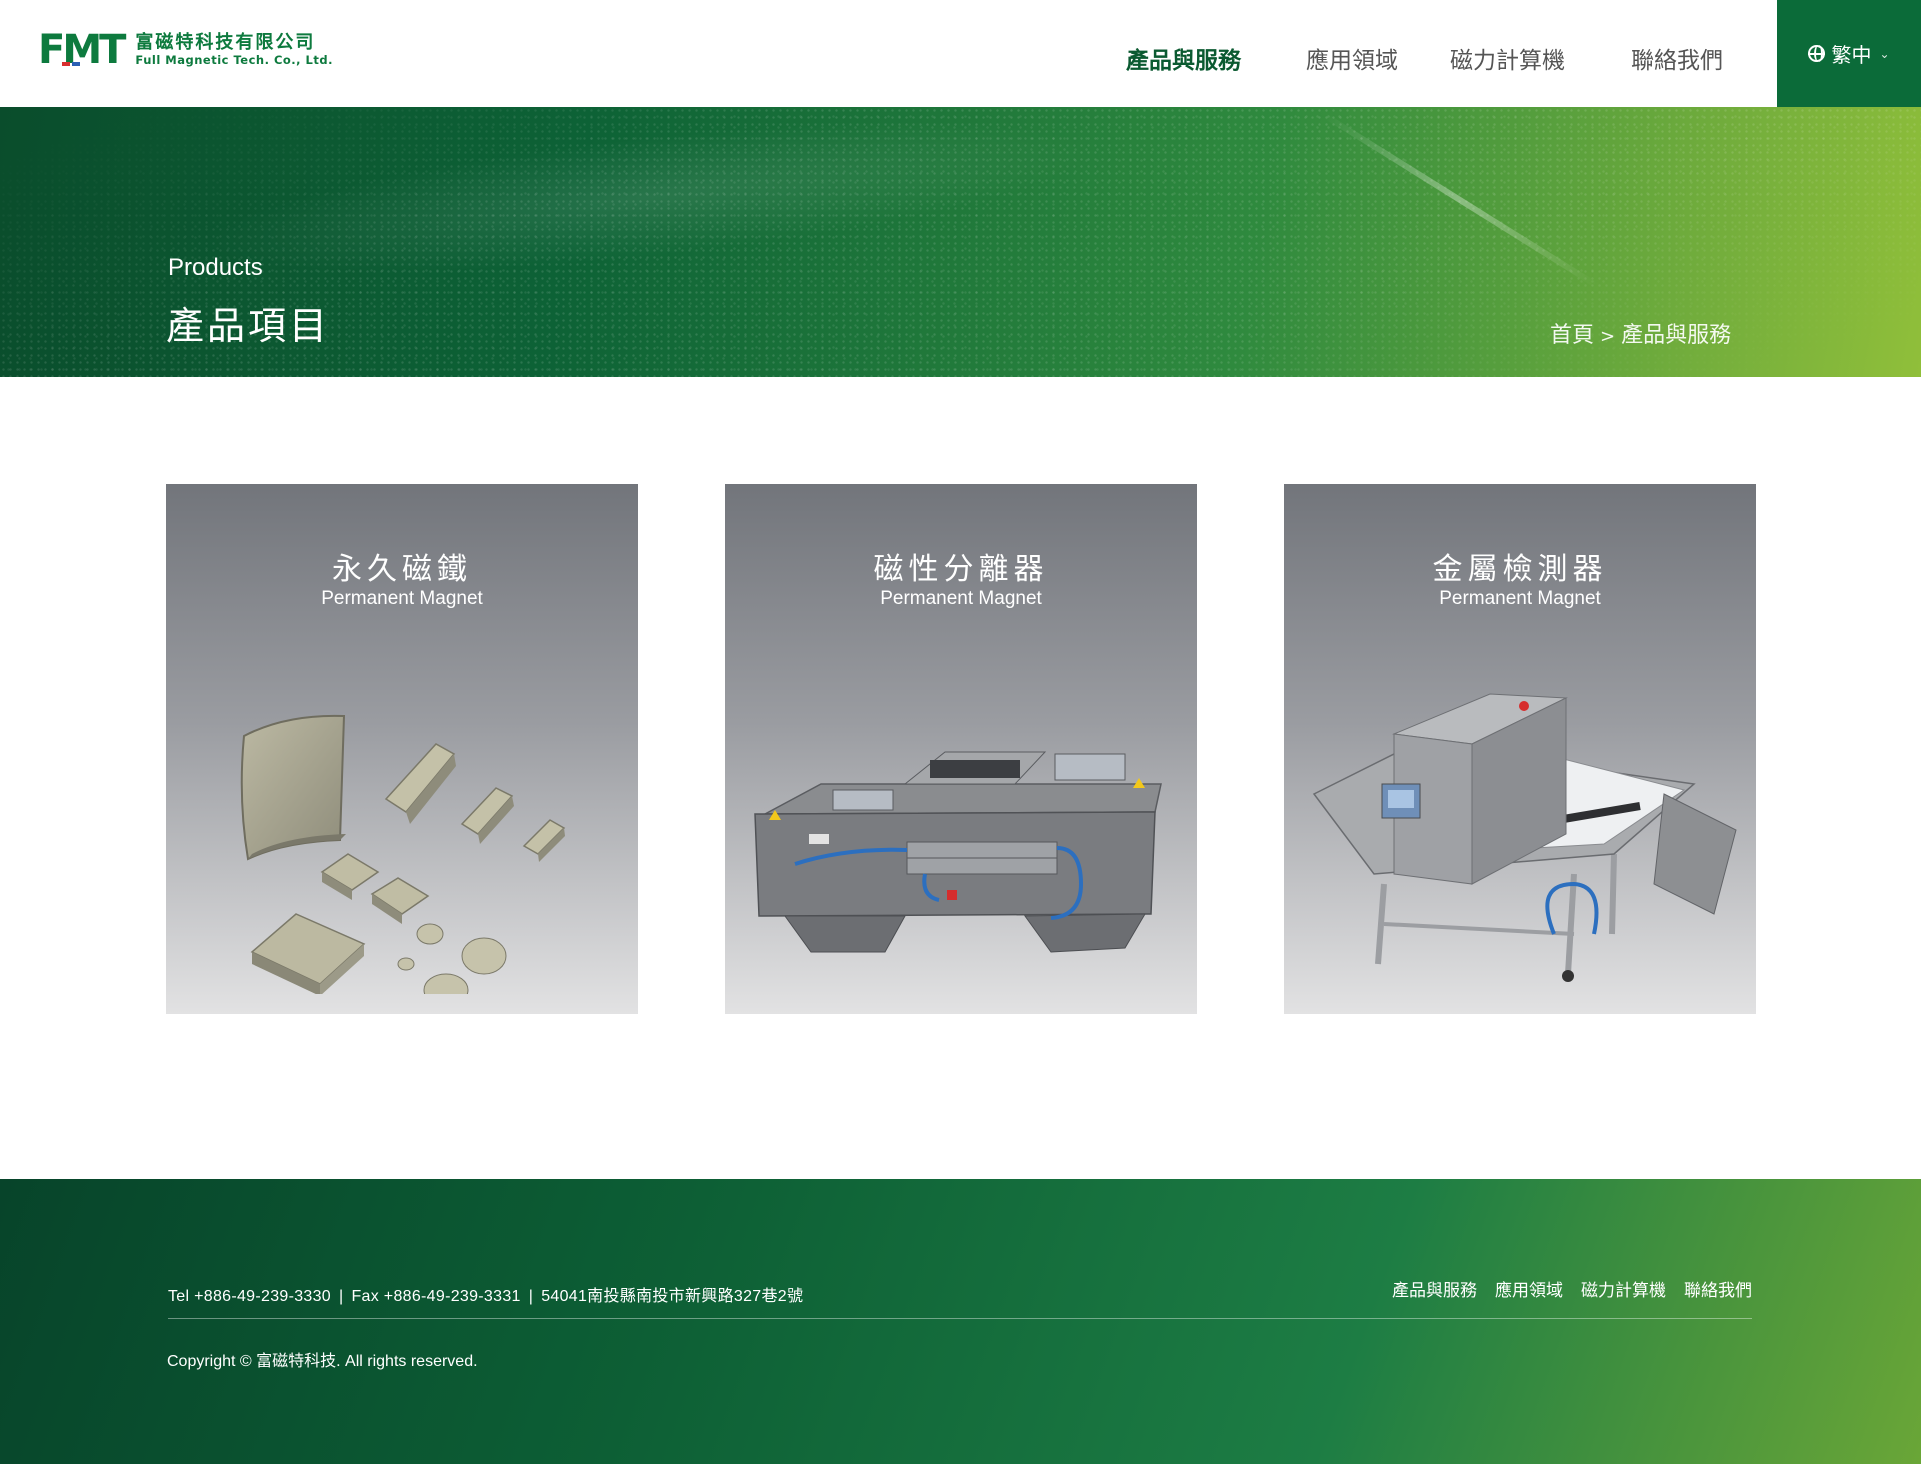 The image size is (1921, 1464). I want to click on nav-item-applications: 應用領域, so click(1352, 58).